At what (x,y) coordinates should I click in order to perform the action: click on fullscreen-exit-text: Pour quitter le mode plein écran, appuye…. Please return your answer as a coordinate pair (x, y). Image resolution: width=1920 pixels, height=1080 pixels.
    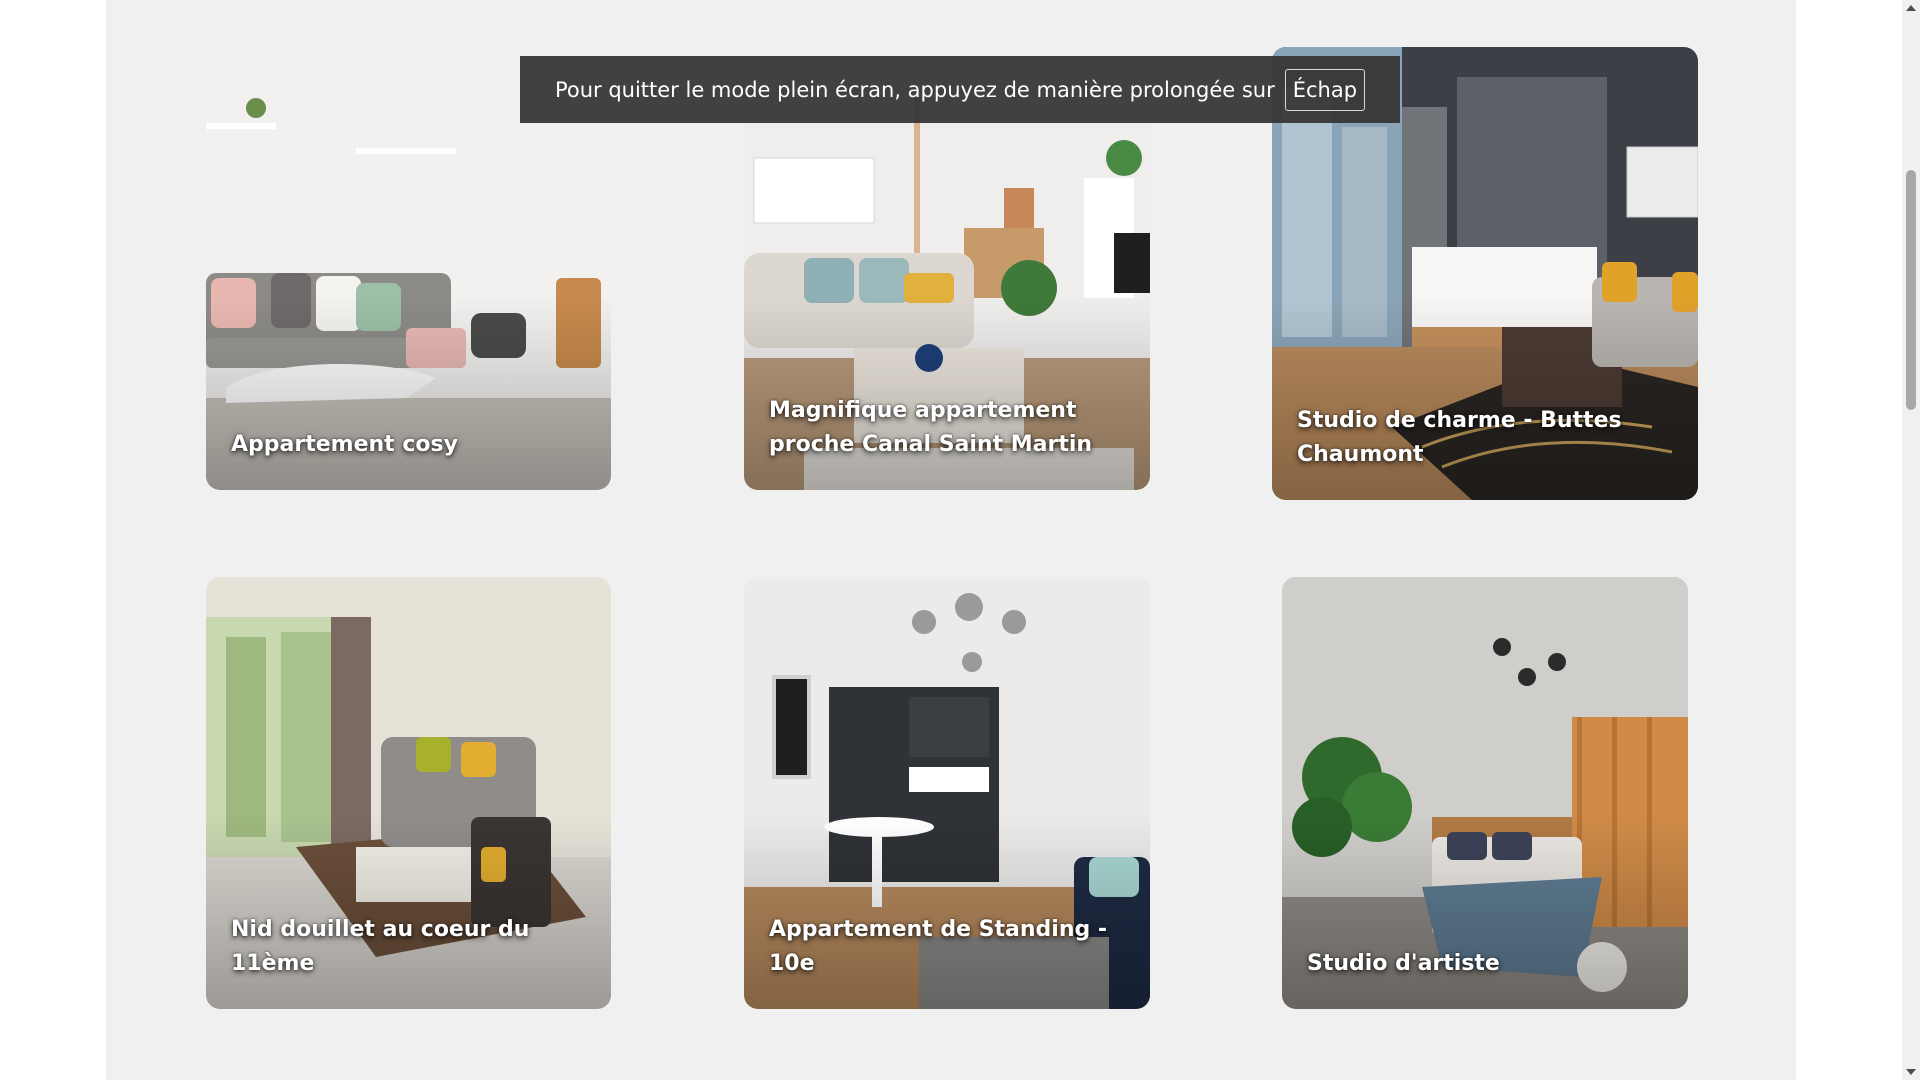
    Looking at the image, I should click on (914, 89).